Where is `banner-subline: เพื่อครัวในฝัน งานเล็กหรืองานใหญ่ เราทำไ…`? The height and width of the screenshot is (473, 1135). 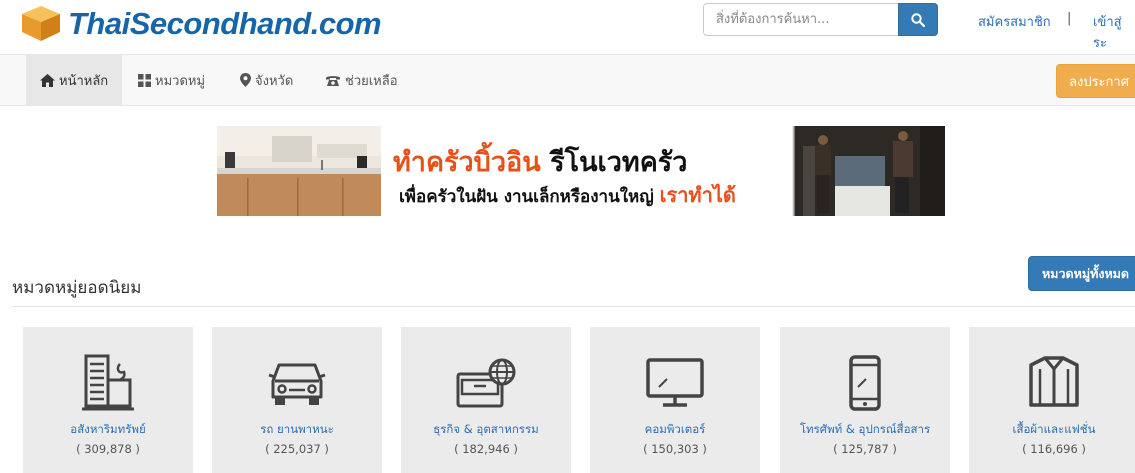 banner-subline: เพื่อครัวในฝัน งานเล็กหรืองานใหญ่ เราทำไ… is located at coordinates (567, 195).